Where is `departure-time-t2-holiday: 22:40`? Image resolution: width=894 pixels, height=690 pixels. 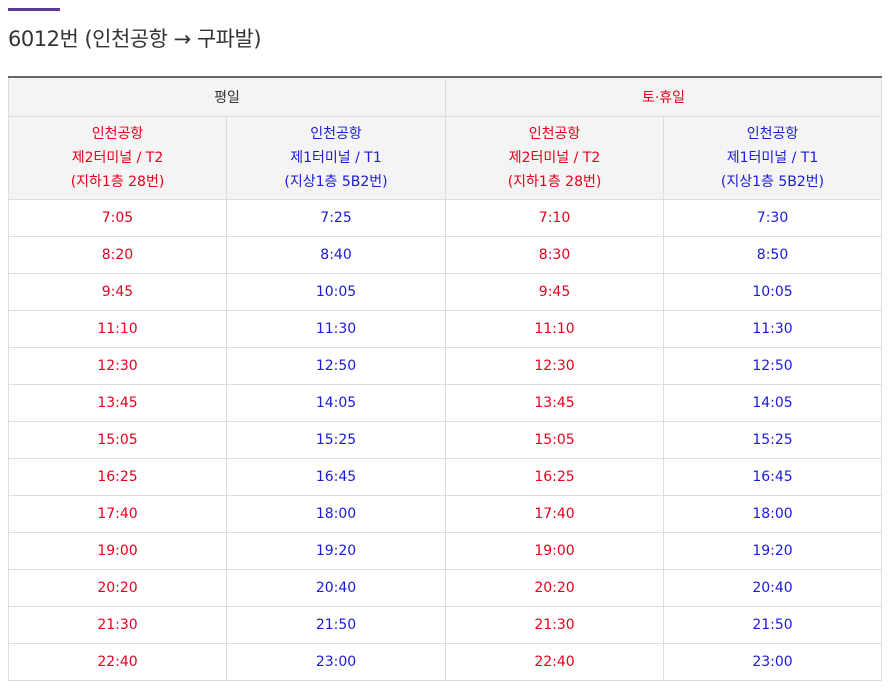 departure-time-t2-holiday: 22:40 is located at coordinates (555, 662).